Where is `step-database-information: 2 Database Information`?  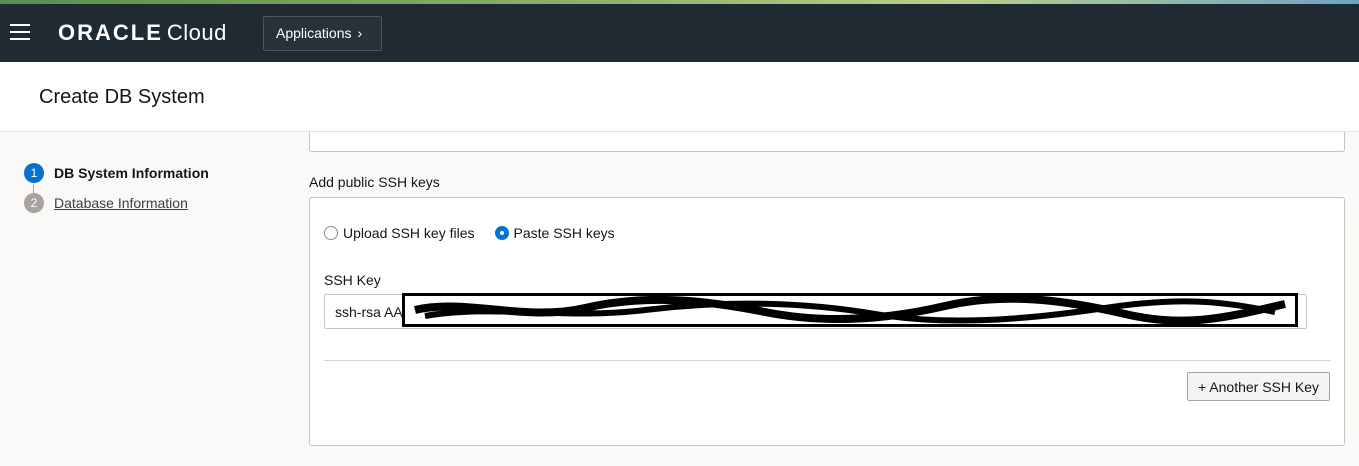
step-database-information: 2 Database Information is located at coordinates (106, 203).